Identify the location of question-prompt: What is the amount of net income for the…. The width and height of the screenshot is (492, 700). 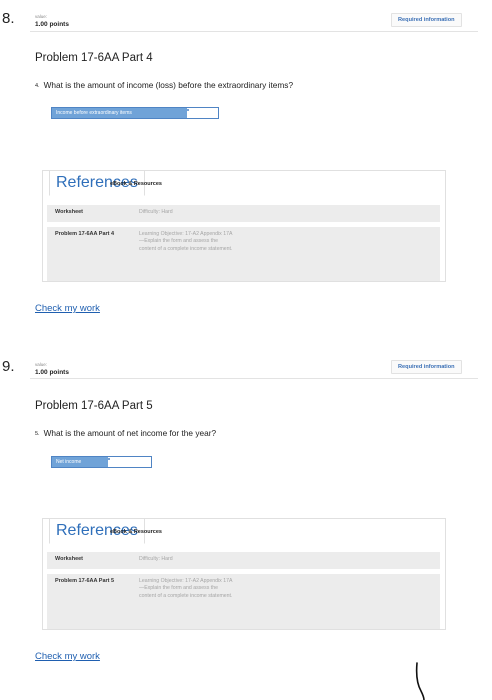
(130, 433).